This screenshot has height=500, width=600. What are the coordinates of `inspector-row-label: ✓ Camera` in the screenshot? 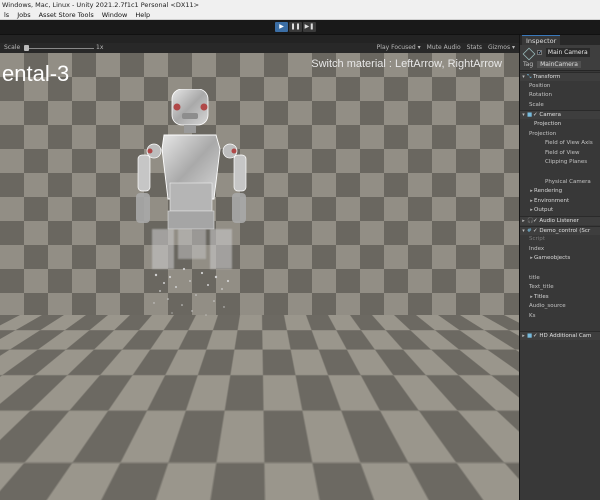 It's located at (547, 115).